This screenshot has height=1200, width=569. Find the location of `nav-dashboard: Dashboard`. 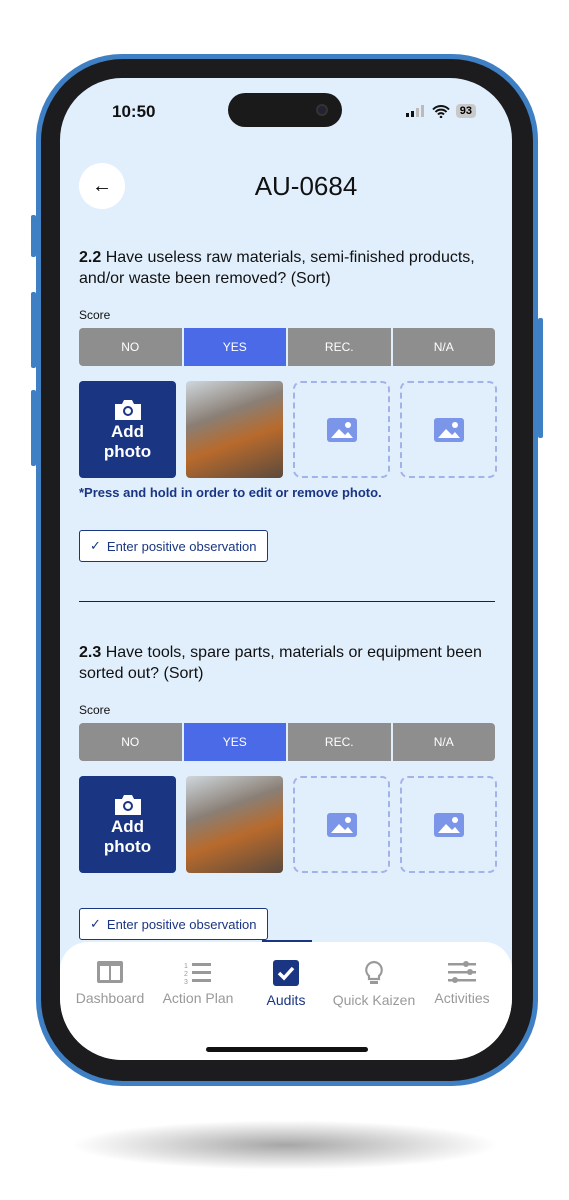

nav-dashboard: Dashboard is located at coordinates (110, 1010).